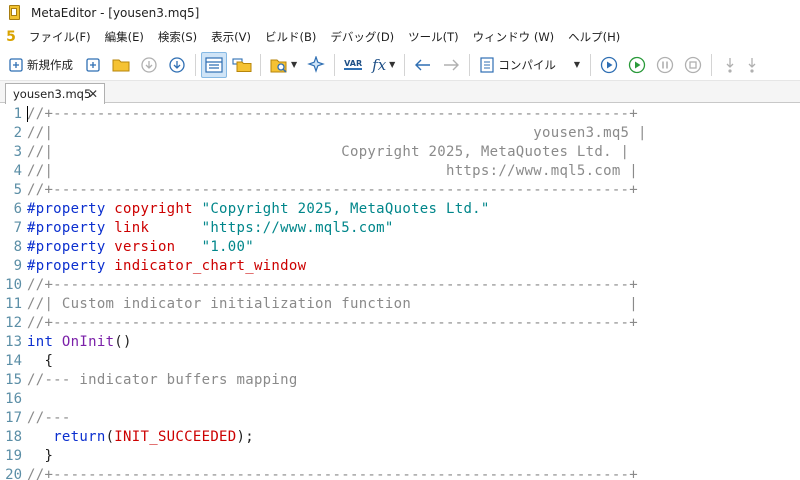 The height and width of the screenshot is (480, 800). Describe the element at coordinates (231, 37) in the screenshot. I see `menu-view: 表示(V)` at that location.